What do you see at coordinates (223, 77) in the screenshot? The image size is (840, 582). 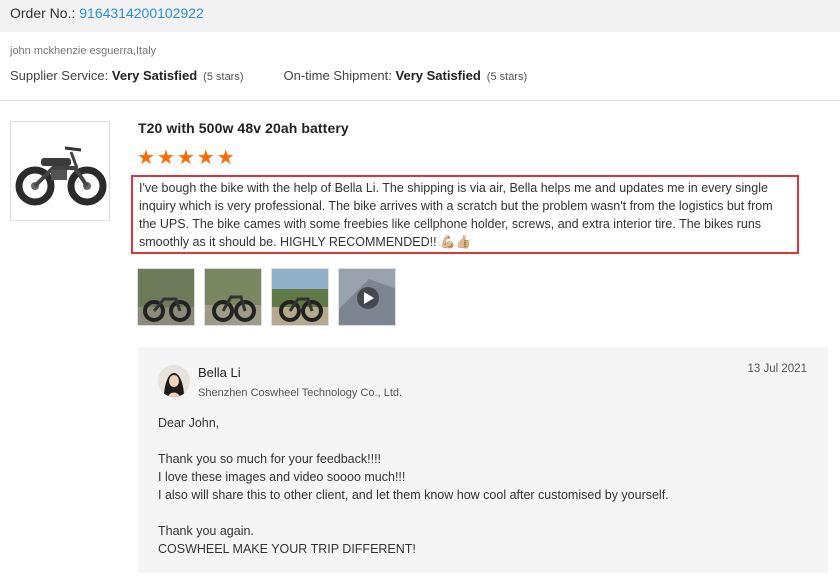 I see `supplier-service-stars: (5 stars)` at bounding box center [223, 77].